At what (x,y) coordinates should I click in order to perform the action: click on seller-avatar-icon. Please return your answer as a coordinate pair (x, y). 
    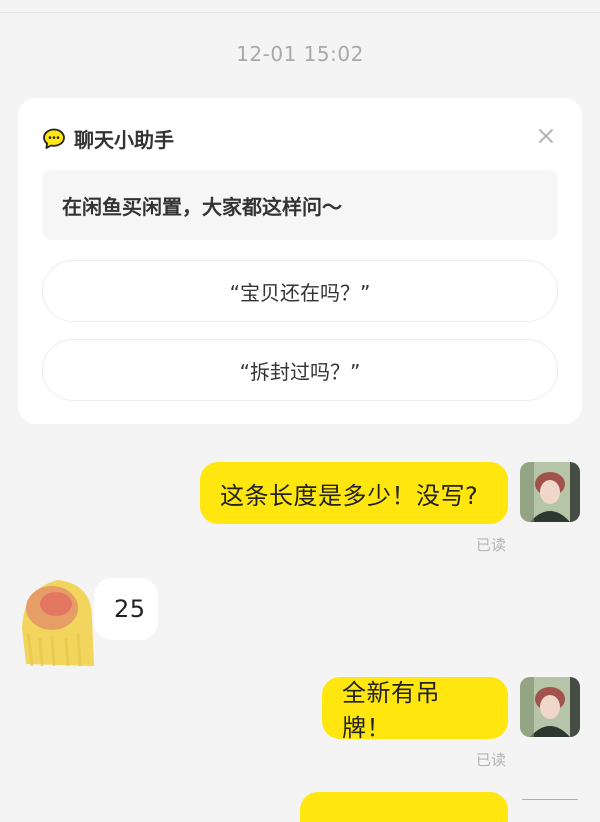
    Looking at the image, I should click on (57, 623).